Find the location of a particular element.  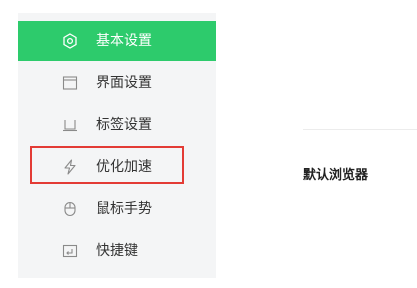

sidebar-item-optimize-speed: 优化加速 is located at coordinates (117, 167).